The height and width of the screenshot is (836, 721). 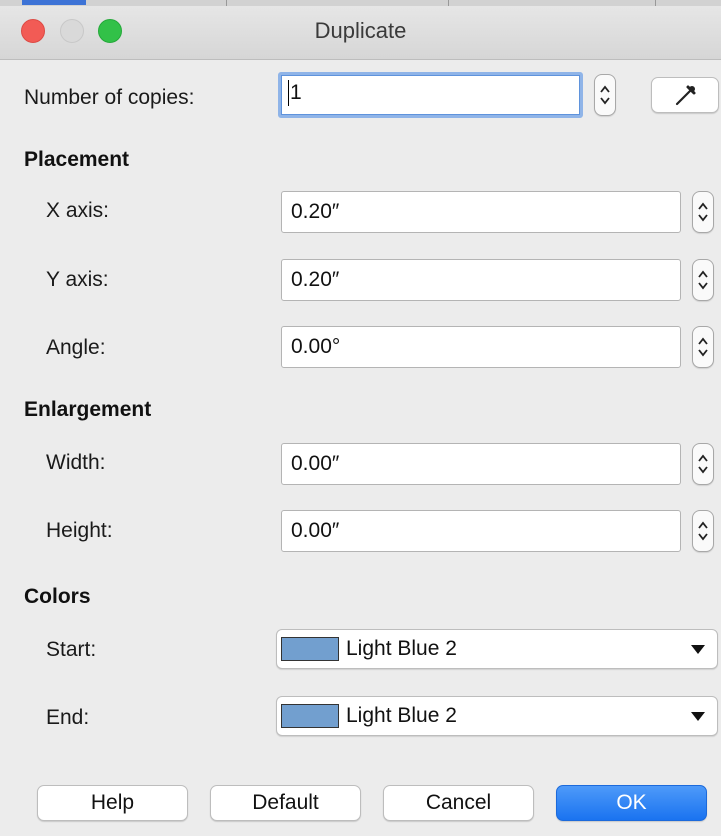 What do you see at coordinates (71, 649) in the screenshot?
I see `start-color-label: Start:` at bounding box center [71, 649].